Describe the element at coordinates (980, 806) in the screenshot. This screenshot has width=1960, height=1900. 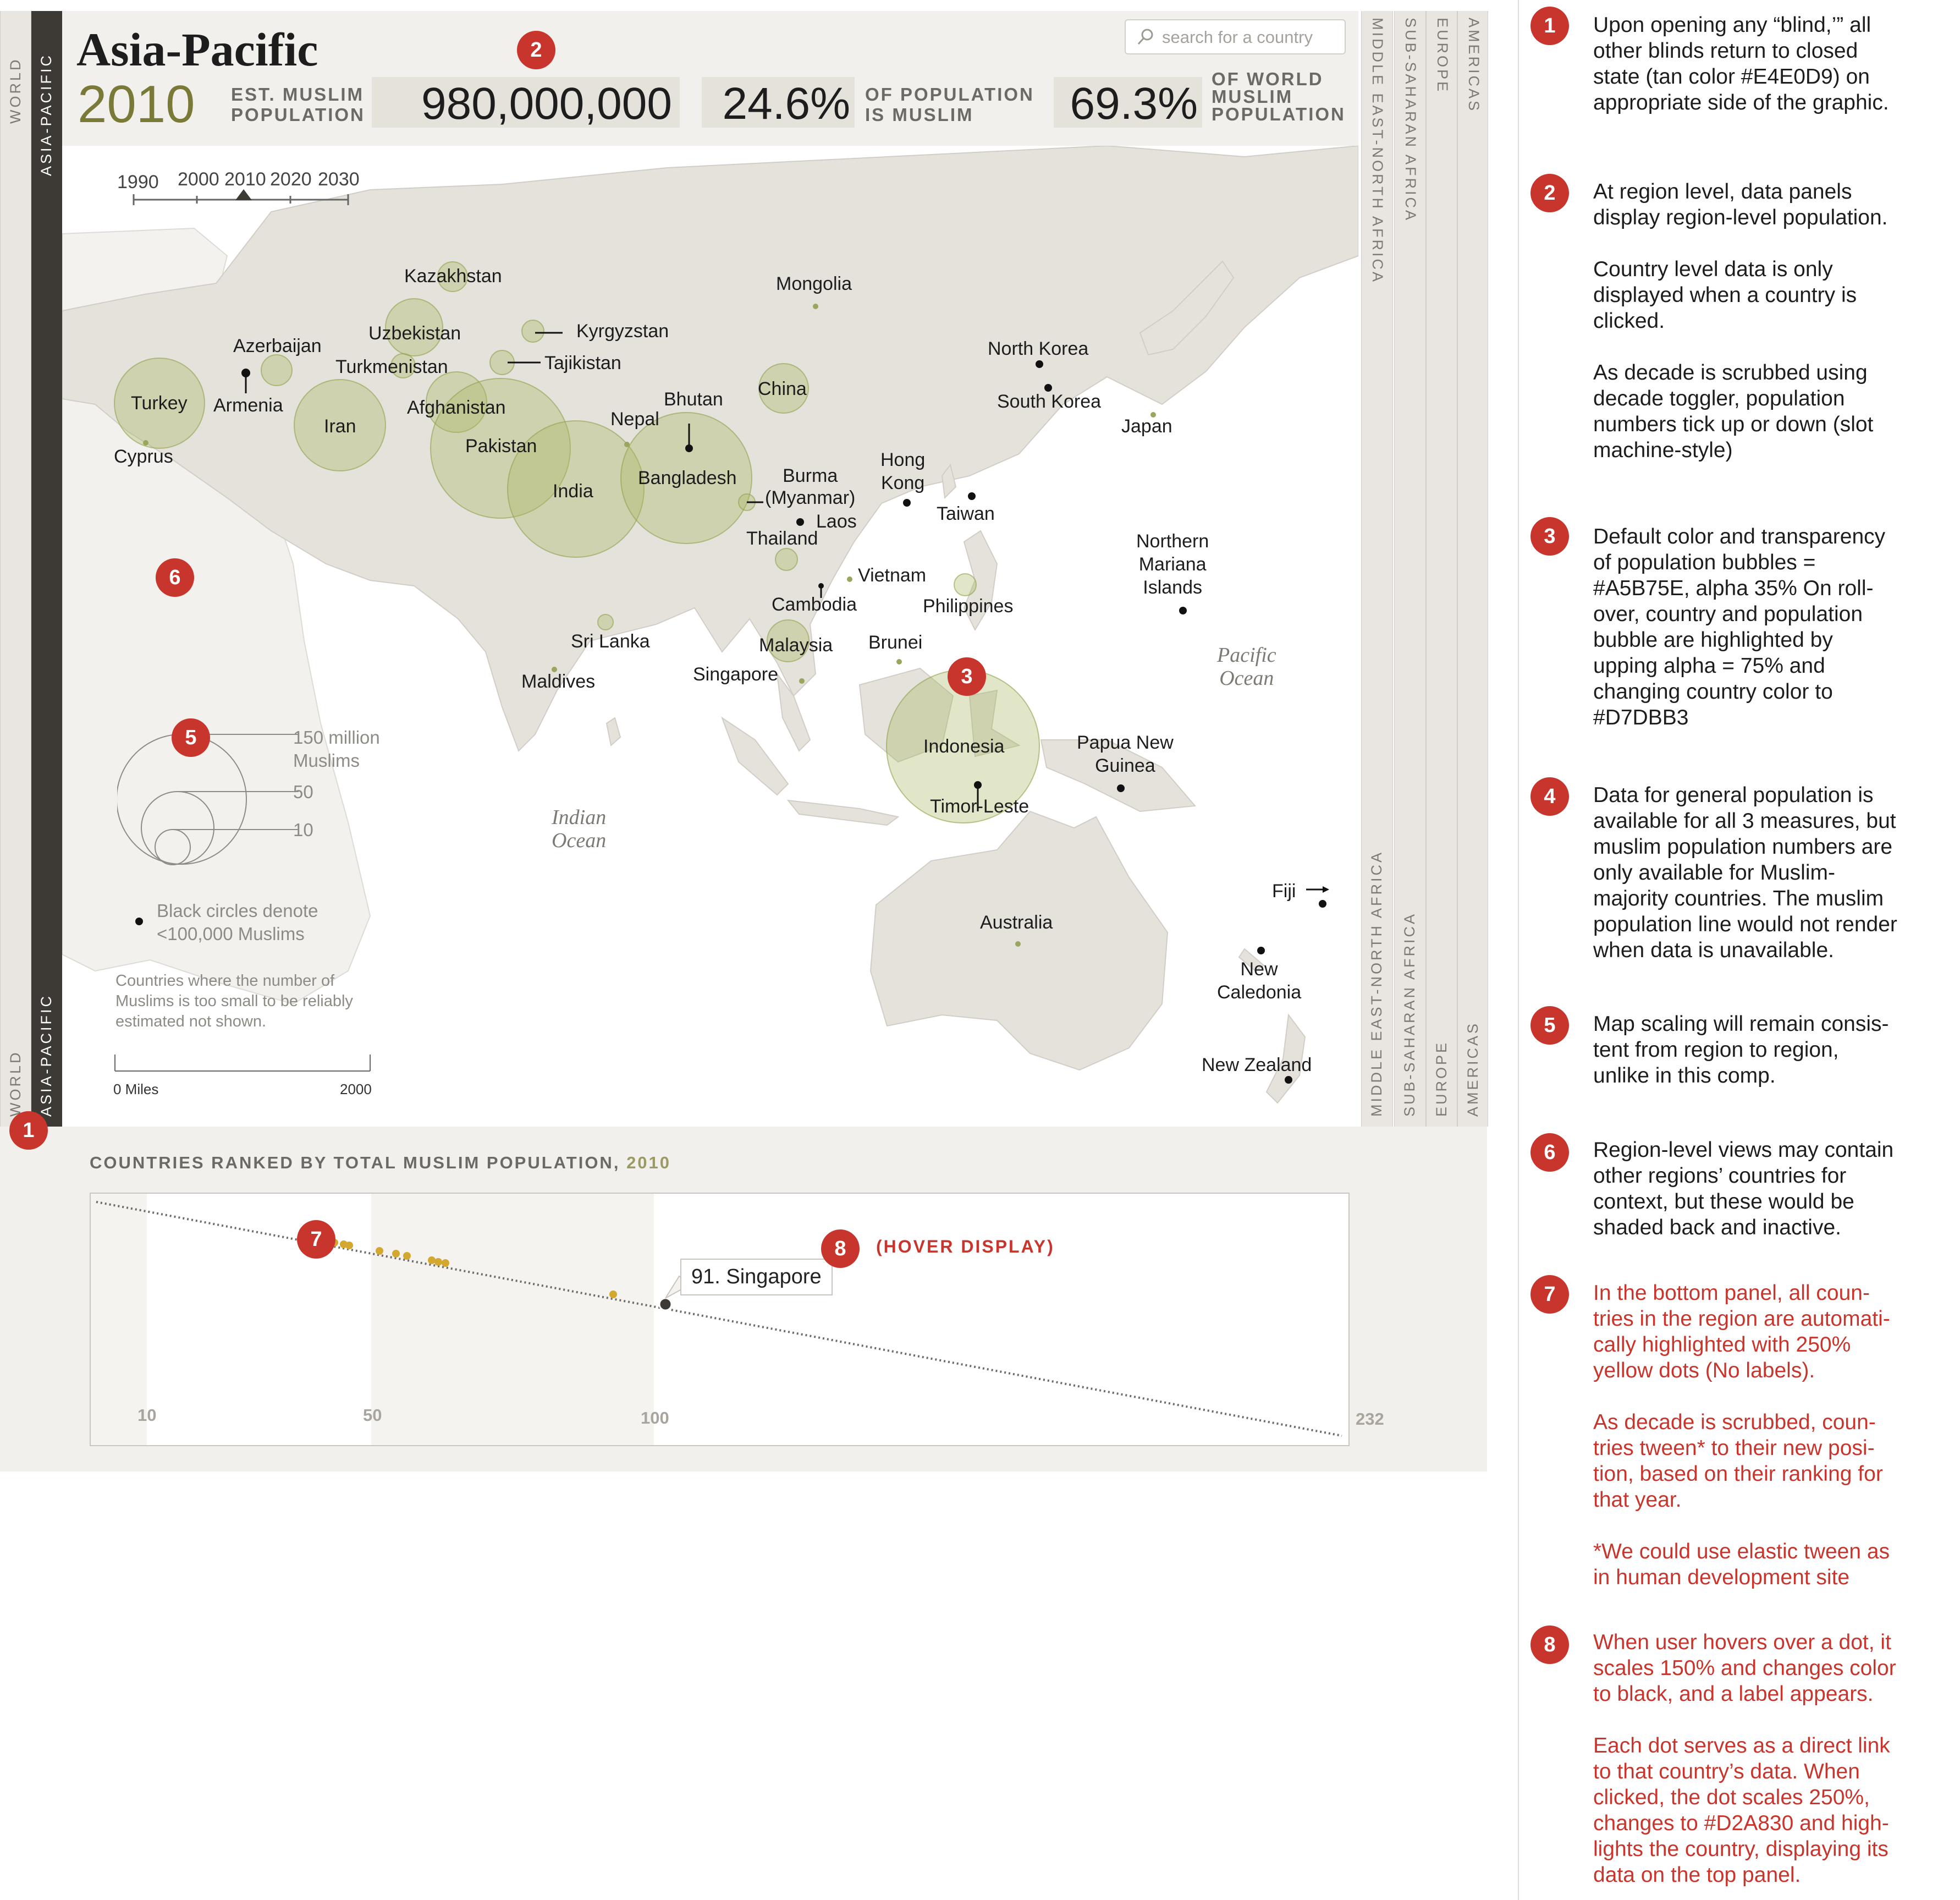
I see `label-timor-leste: Timor-Leste` at that location.